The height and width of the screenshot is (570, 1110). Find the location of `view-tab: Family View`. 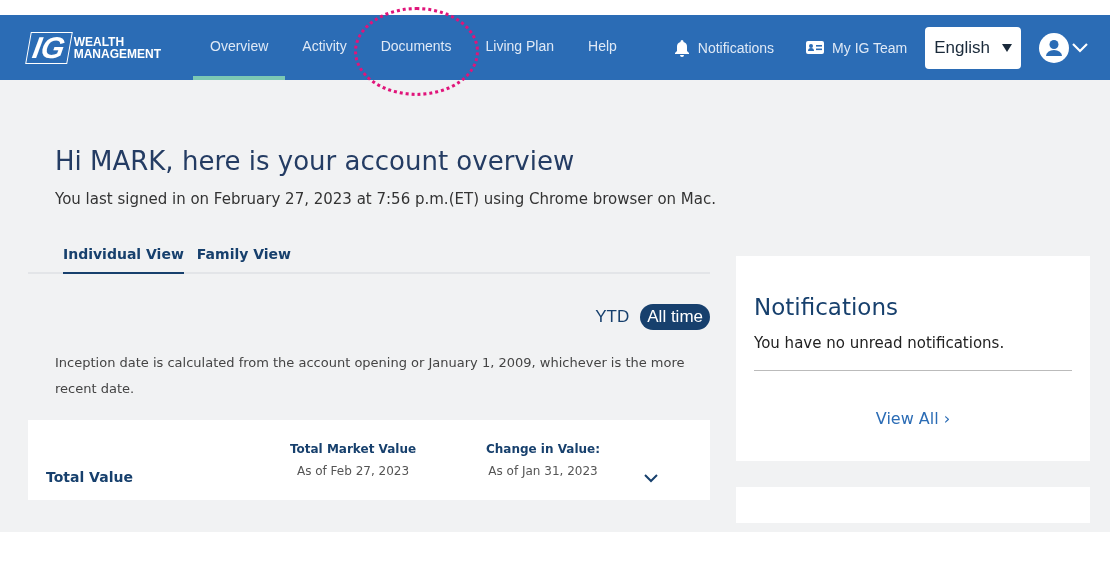

view-tab: Family View is located at coordinates (244, 260).